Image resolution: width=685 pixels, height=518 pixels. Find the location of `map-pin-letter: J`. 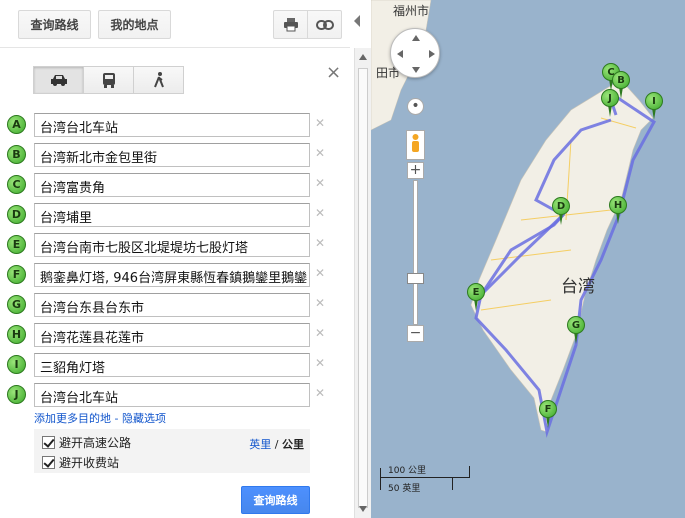

map-pin-letter: J is located at coordinates (610, 98).